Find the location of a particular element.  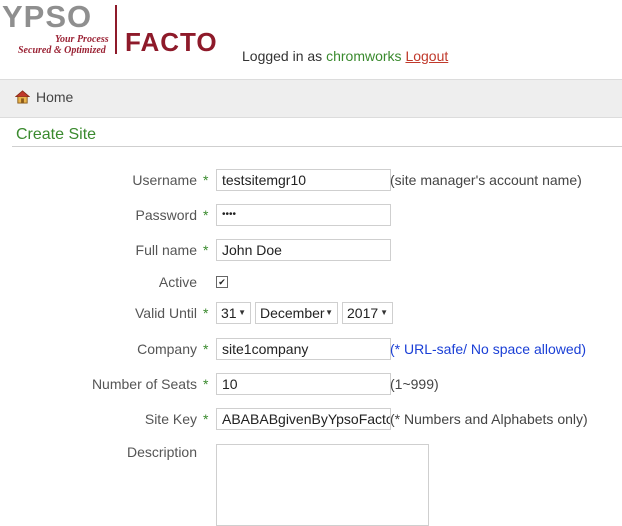

home-link: Home is located at coordinates (44, 97).